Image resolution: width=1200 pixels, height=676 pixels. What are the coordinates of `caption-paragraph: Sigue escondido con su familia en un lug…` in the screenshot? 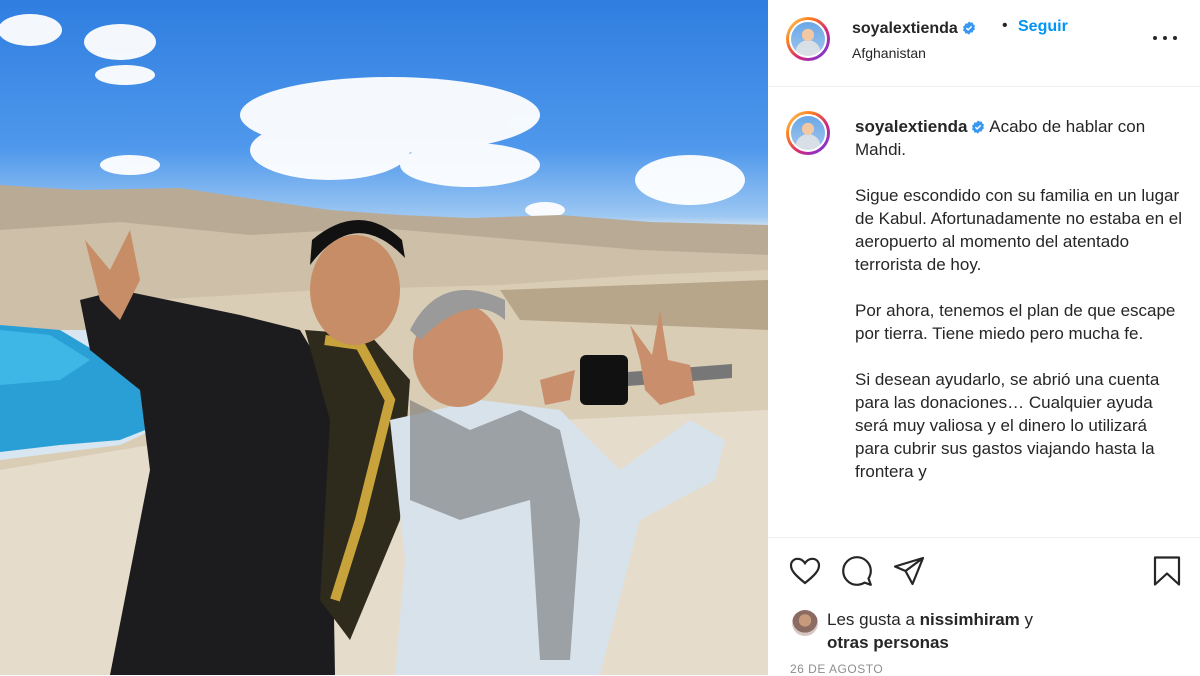 It's located at (1019, 230).